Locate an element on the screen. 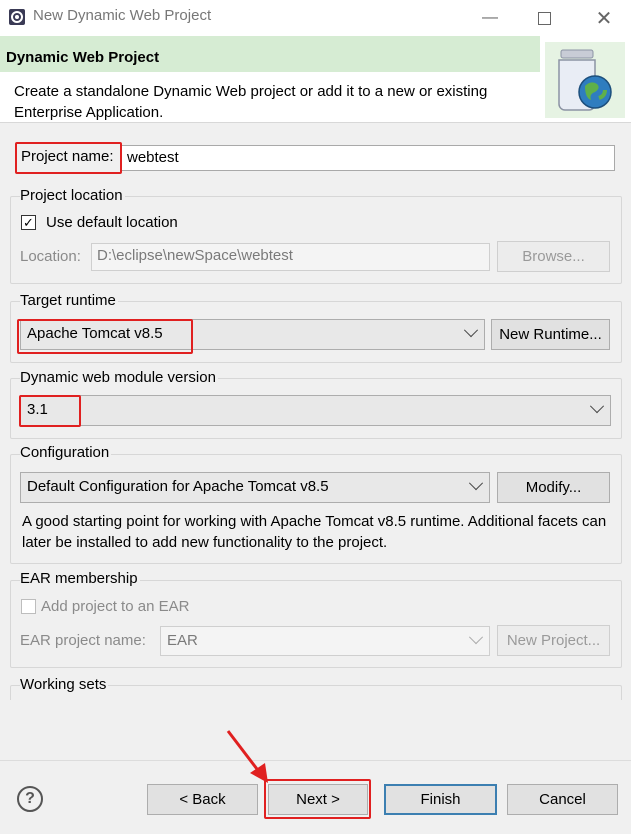 The height and width of the screenshot is (834, 631). help-icon: ? is located at coordinates (30, 799).